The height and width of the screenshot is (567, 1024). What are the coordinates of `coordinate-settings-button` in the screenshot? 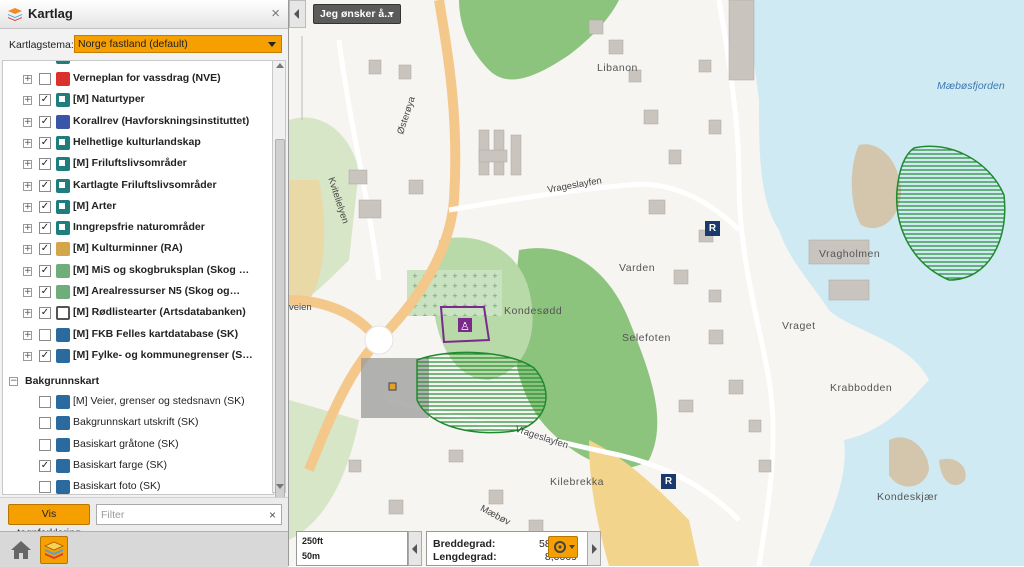 It's located at (563, 547).